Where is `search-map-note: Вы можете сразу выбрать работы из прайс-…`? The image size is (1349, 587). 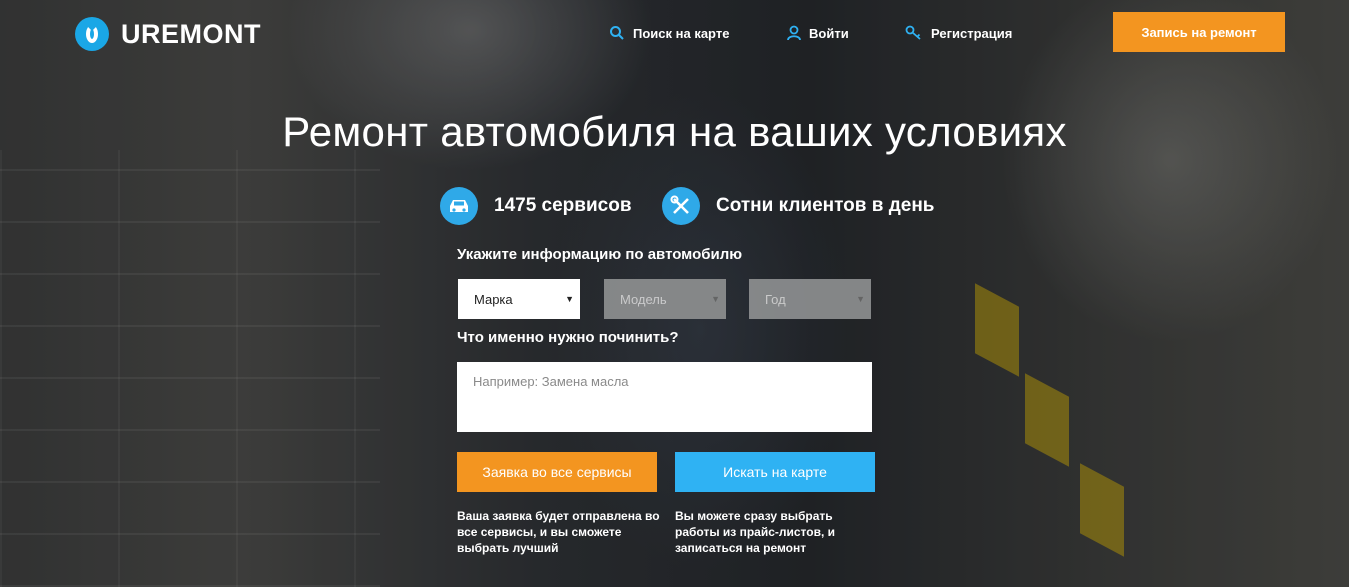
search-map-note: Вы можете сразу выбрать работы из прайс-… is located at coordinates (755, 532).